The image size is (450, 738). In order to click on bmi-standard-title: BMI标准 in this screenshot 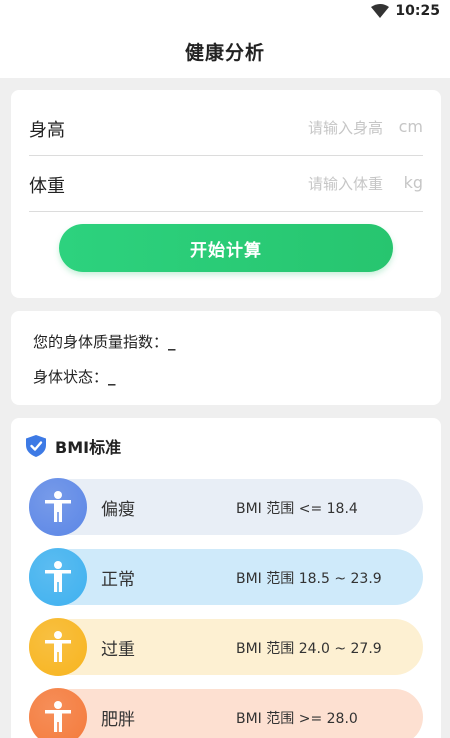, I will do `click(88, 447)`.